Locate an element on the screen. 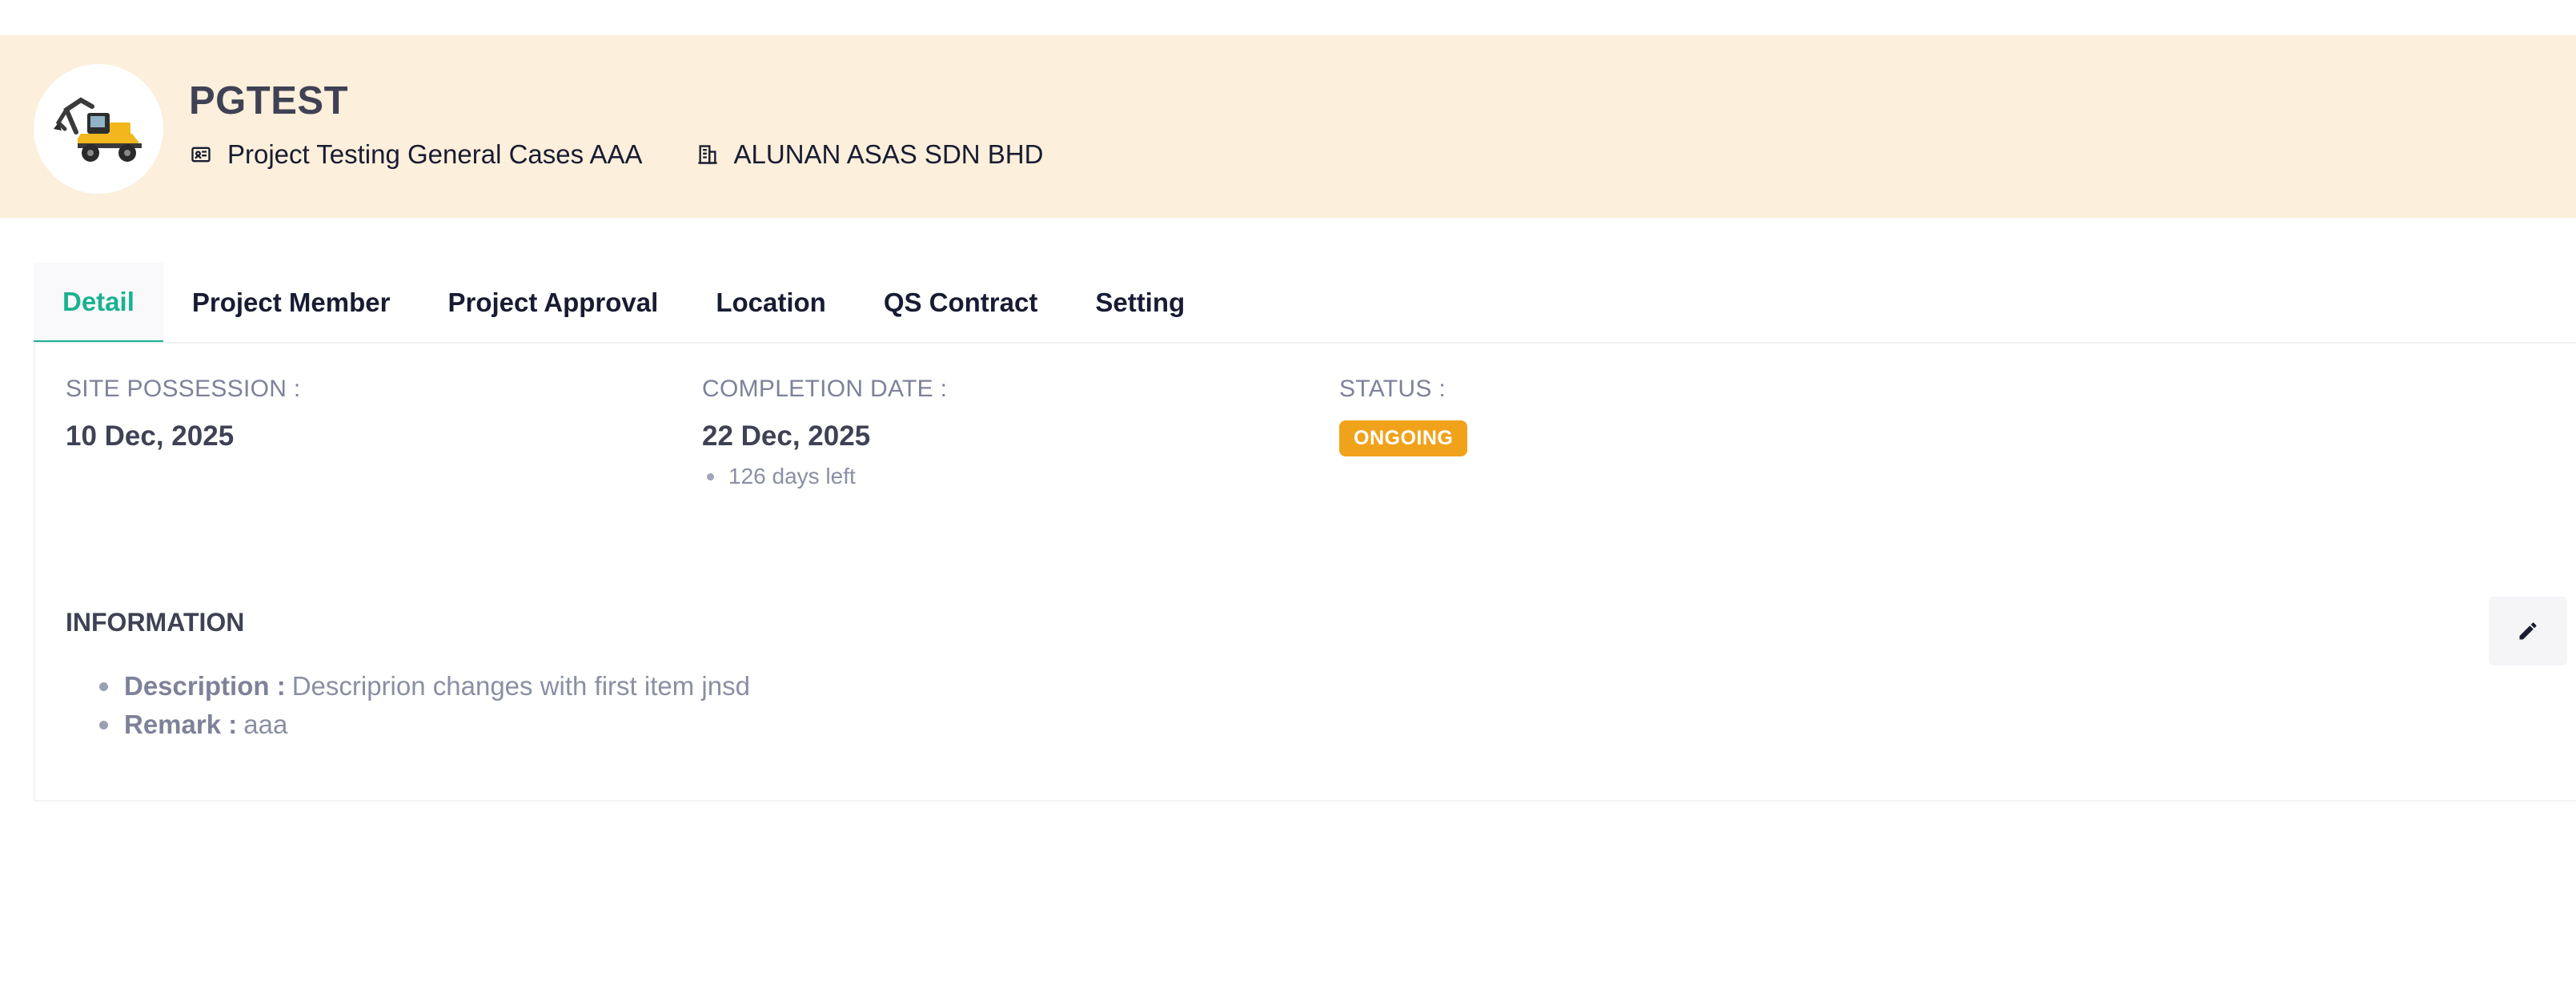 Image resolution: width=2576 pixels, height=1001 pixels. project-avatar is located at coordinates (99, 129).